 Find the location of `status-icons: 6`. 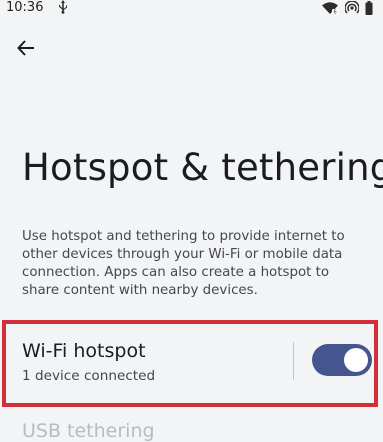

status-icons: 6 is located at coordinates (347, 8).